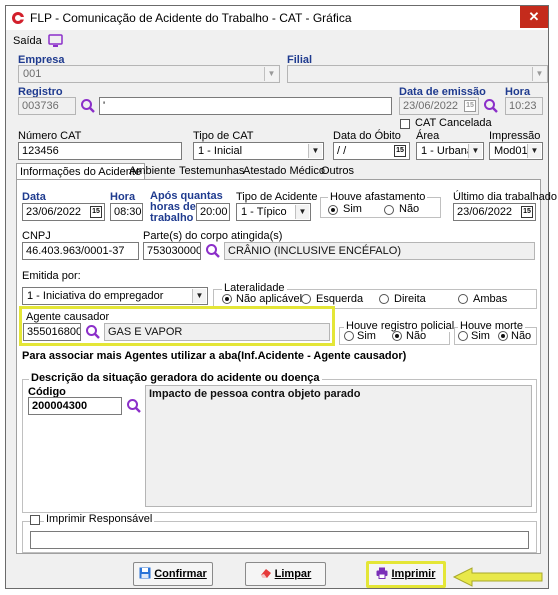  Describe the element at coordinates (180, 574) in the screenshot. I see `confirmar-label: Confirmar` at that location.